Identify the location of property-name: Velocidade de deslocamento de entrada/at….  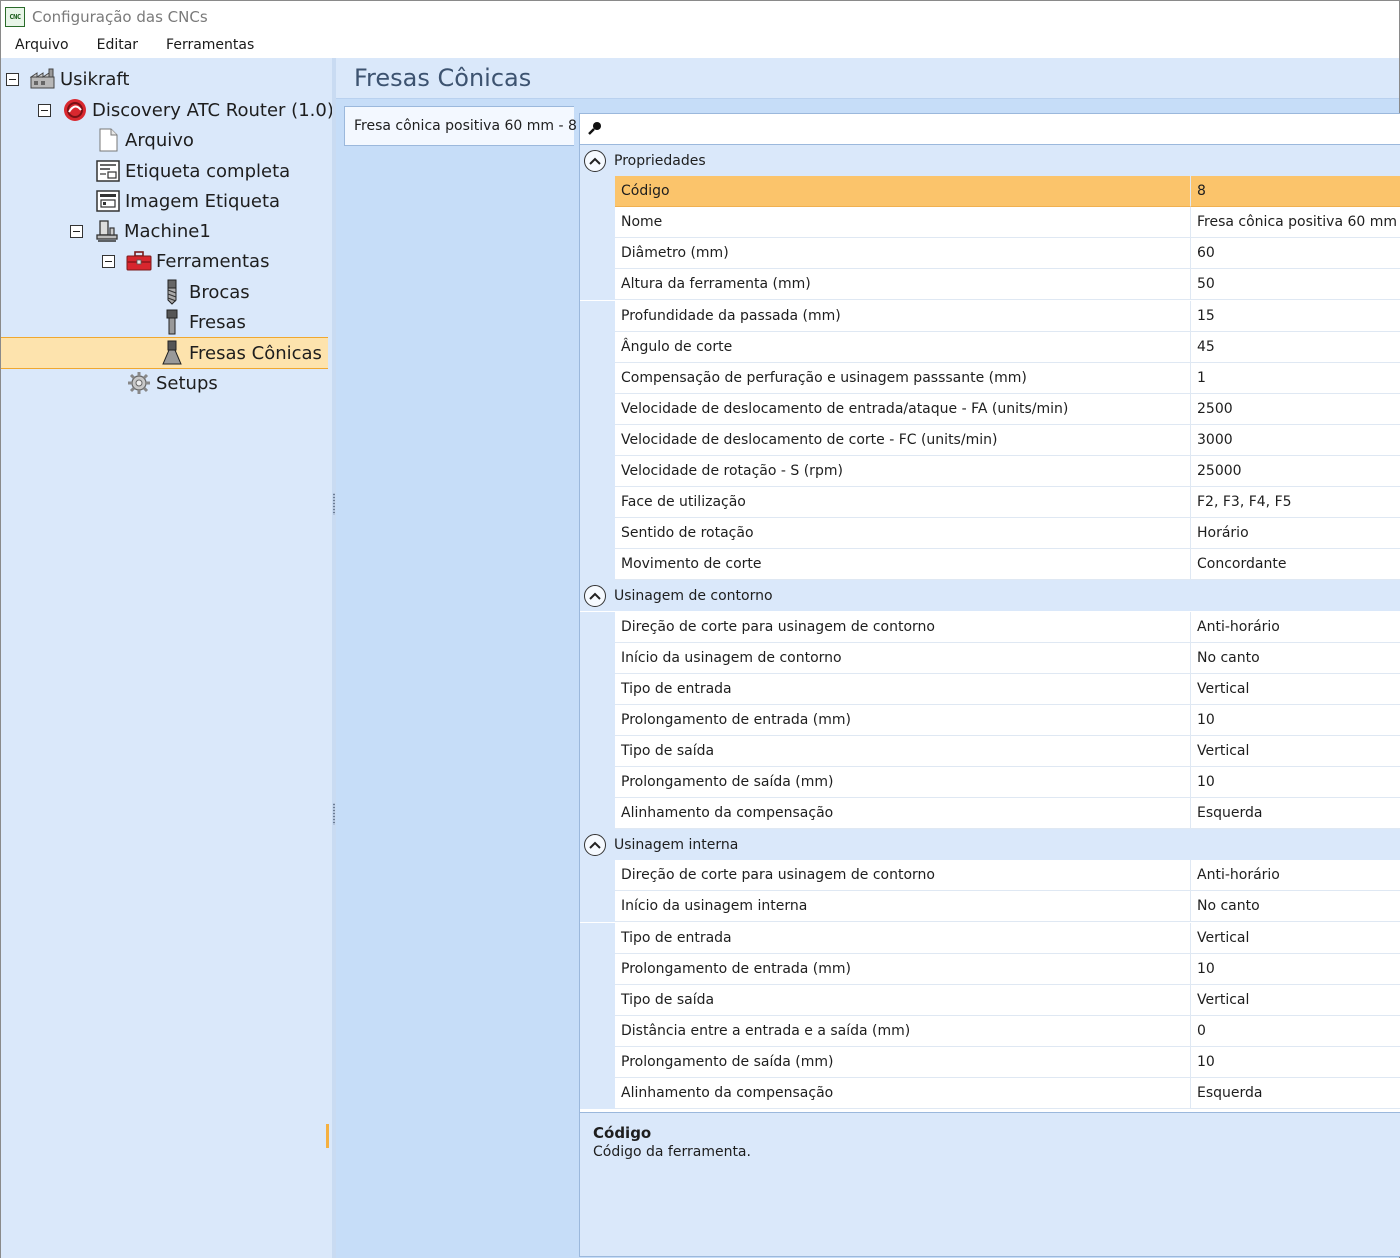
(903, 409).